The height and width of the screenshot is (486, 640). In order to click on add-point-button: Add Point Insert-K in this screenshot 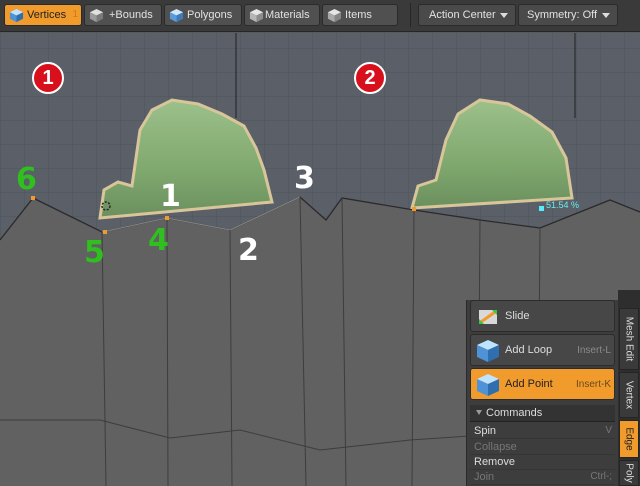, I will do `click(542, 384)`.